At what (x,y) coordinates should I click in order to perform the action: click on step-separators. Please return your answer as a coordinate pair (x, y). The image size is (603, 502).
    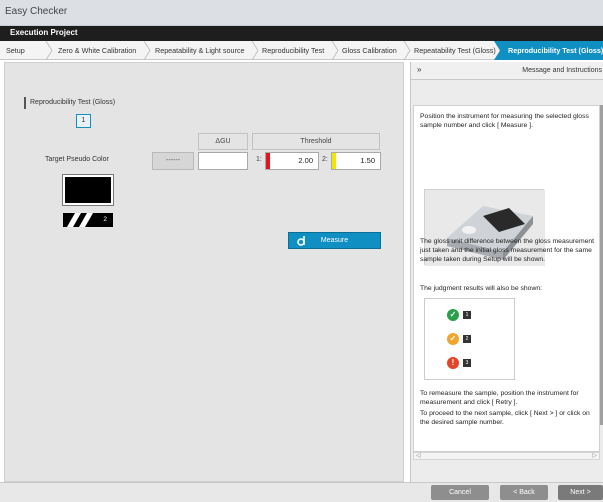
    Looking at the image, I should click on (272, 50).